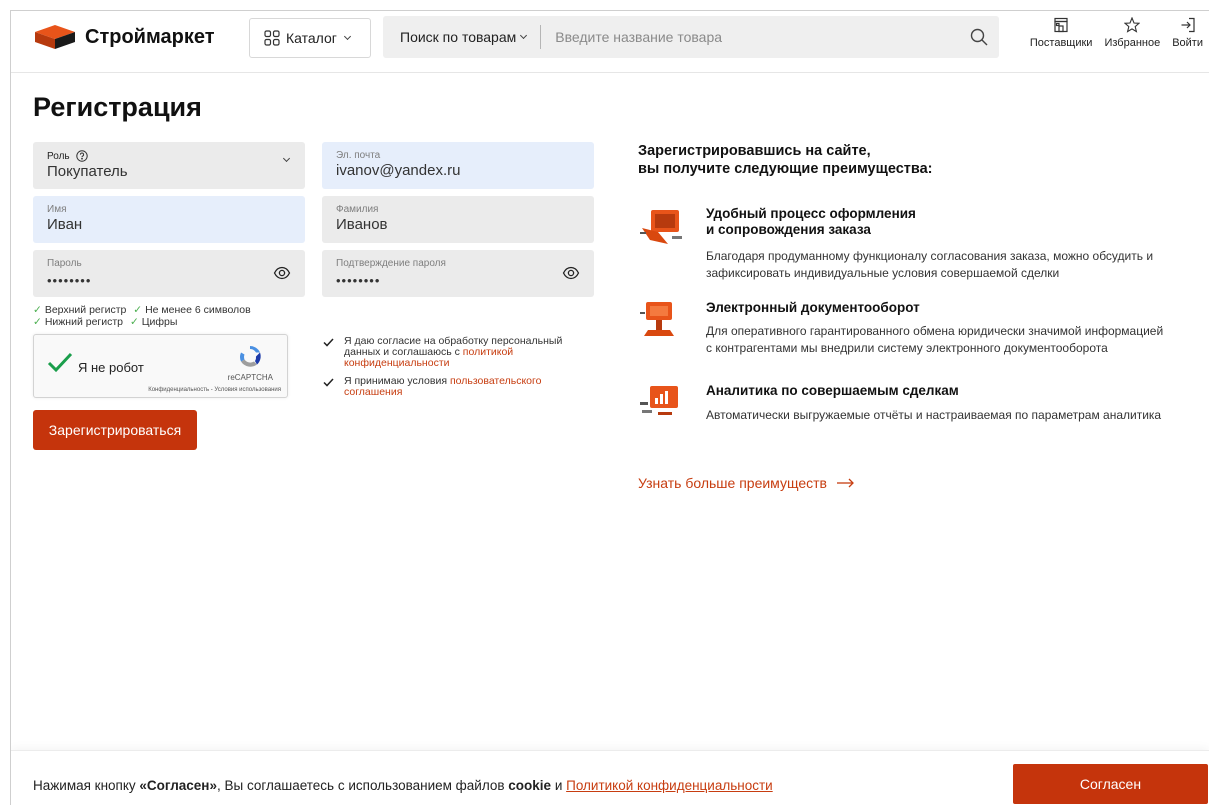  I want to click on more-benefits-link: Узнать больше преимуществ, so click(746, 483).